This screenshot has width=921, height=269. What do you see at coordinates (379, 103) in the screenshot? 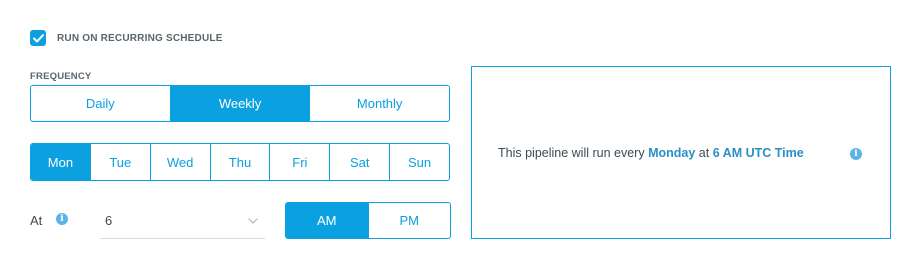
I see `frequency-option-monthly: Monthly` at bounding box center [379, 103].